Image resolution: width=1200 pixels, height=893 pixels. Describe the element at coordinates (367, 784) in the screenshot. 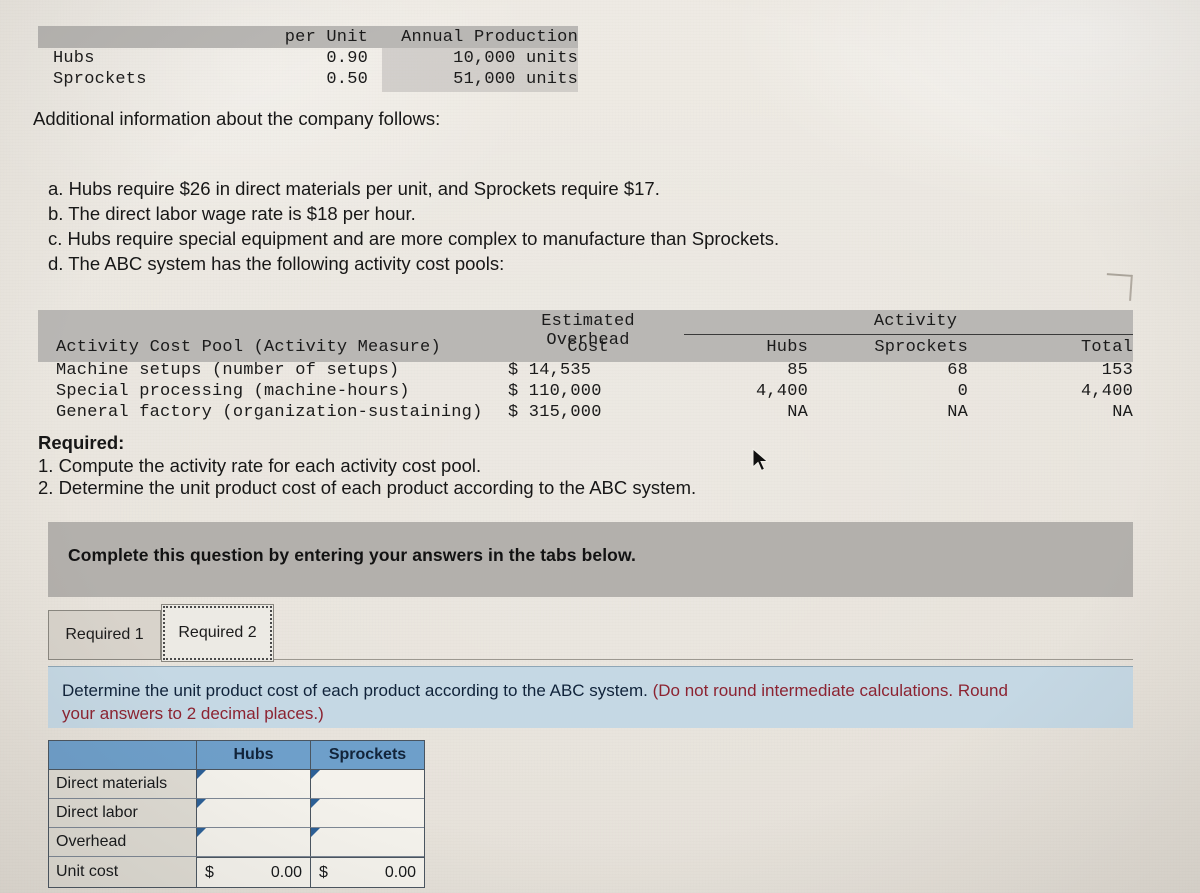

I see `direct-materials-sprockets-input` at that location.